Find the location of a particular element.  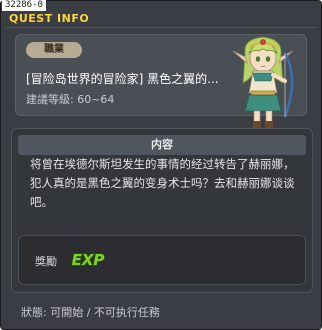

exp-icon: EXP is located at coordinates (88, 259).